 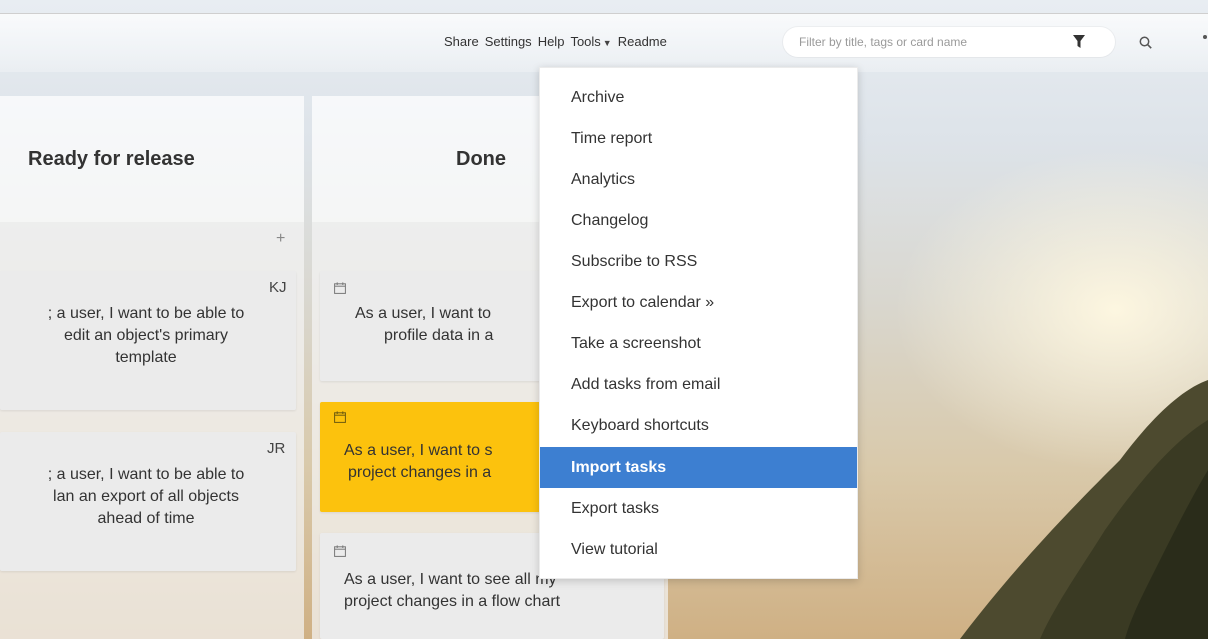 I want to click on column-title: Done, so click(x=481, y=159).